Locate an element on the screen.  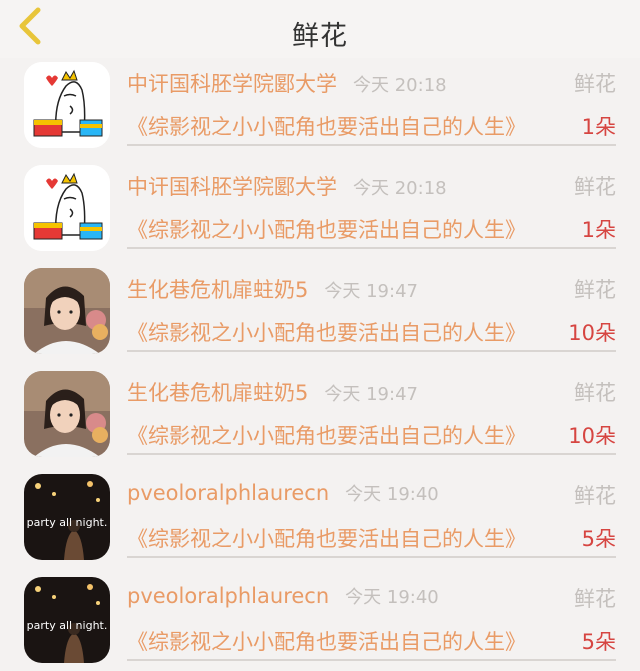
page-title: 鲜花 is located at coordinates (320, 36).